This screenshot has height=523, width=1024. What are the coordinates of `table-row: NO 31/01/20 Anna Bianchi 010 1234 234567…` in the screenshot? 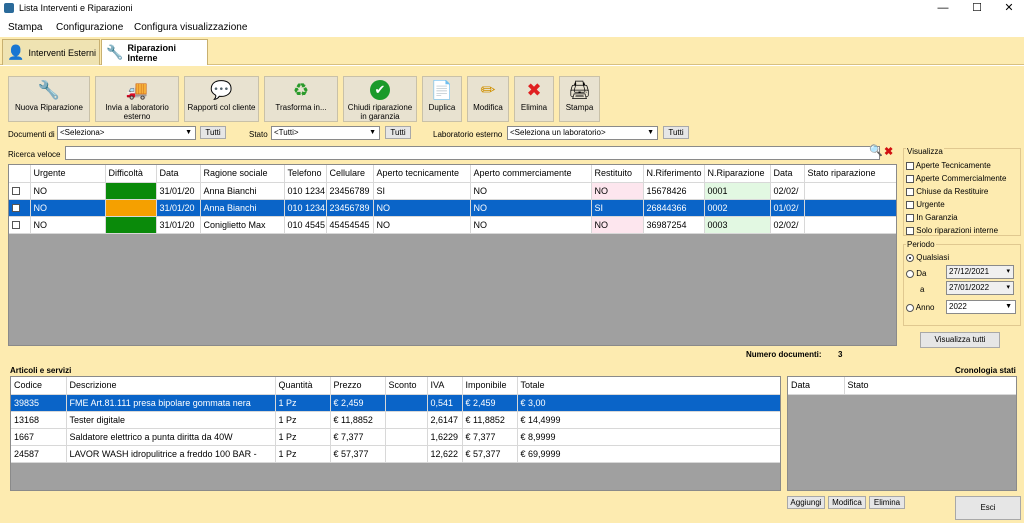 It's located at (452, 191).